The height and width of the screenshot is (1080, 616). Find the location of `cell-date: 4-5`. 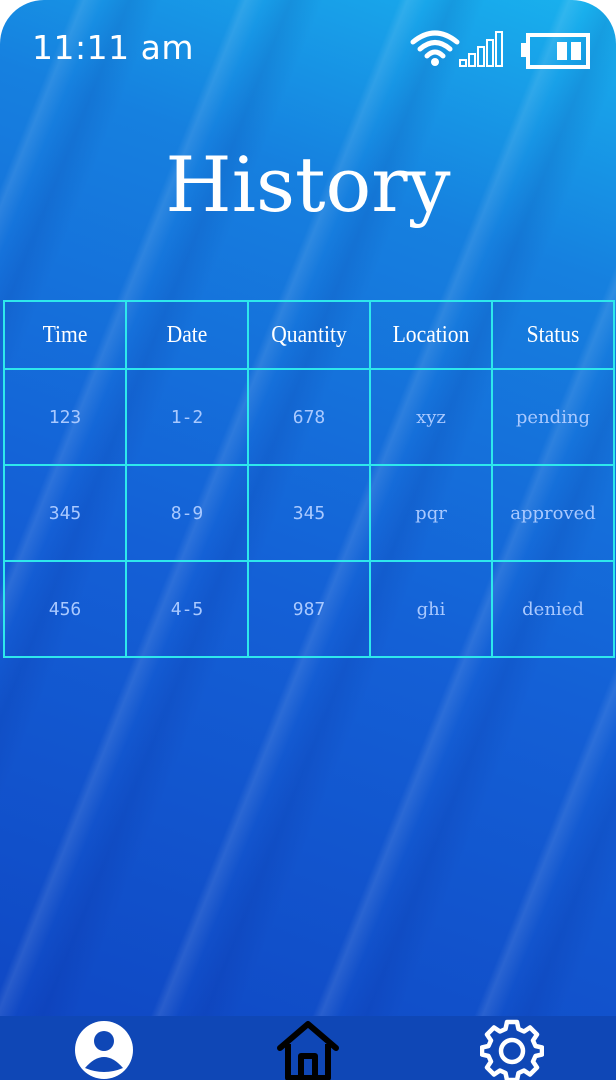

cell-date: 4-5 is located at coordinates (187, 609).